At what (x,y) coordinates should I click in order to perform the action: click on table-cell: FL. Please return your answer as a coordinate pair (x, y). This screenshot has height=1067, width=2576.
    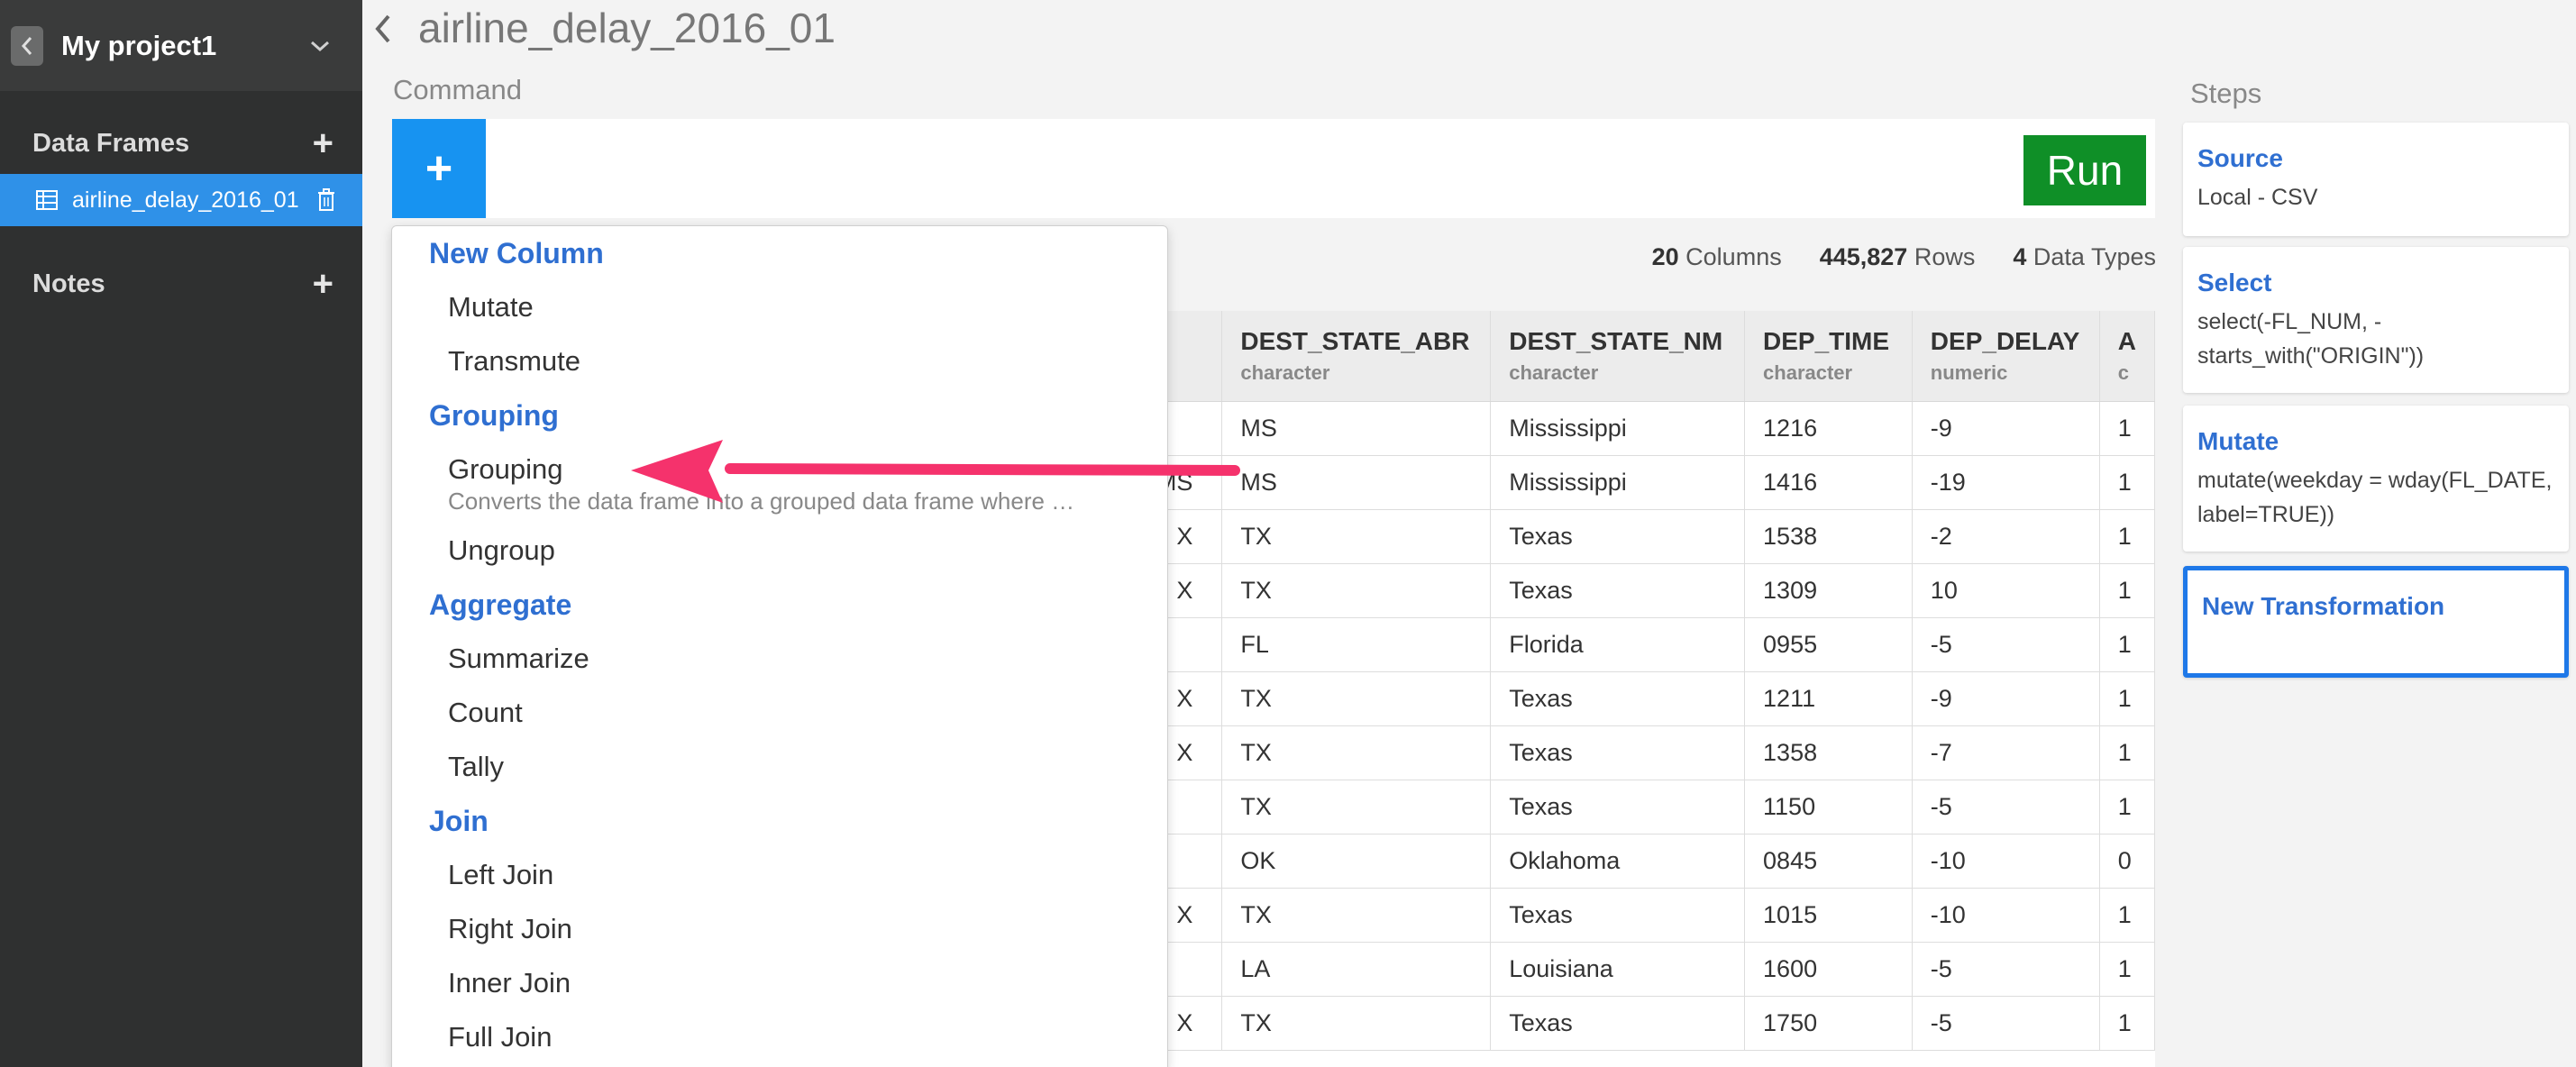
    Looking at the image, I should click on (1356, 645).